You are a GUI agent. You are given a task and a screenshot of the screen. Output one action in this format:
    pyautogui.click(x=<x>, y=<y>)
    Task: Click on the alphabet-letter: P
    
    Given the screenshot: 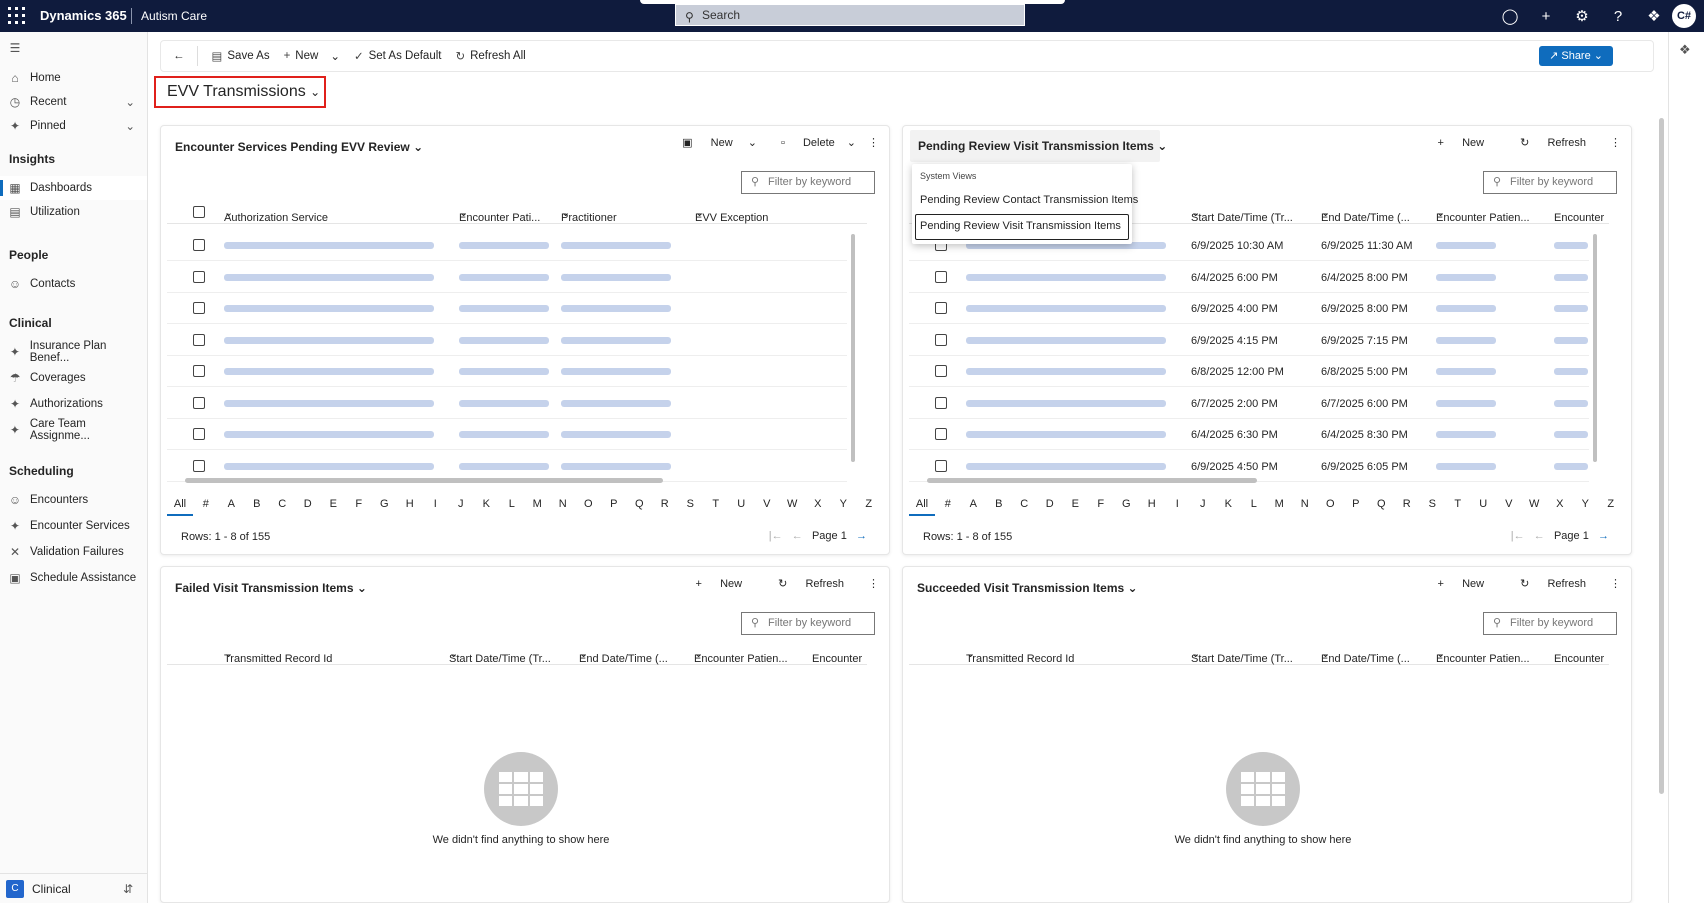 What is the action you would take?
    pyautogui.click(x=1356, y=504)
    